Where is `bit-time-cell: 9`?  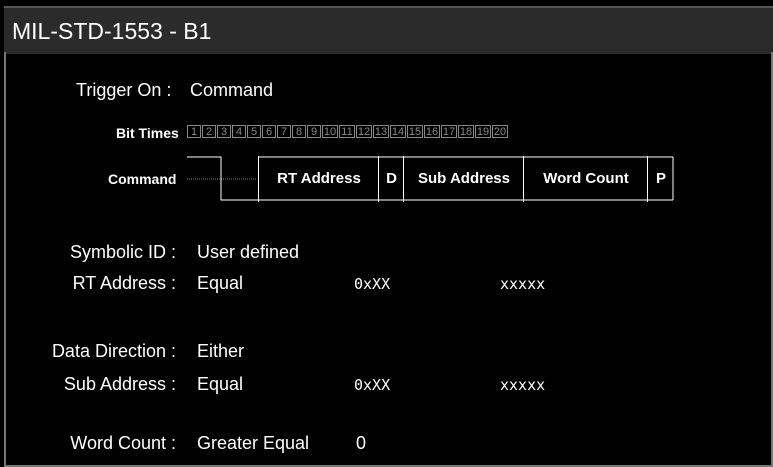
bit-time-cell: 9 is located at coordinates (314, 131).